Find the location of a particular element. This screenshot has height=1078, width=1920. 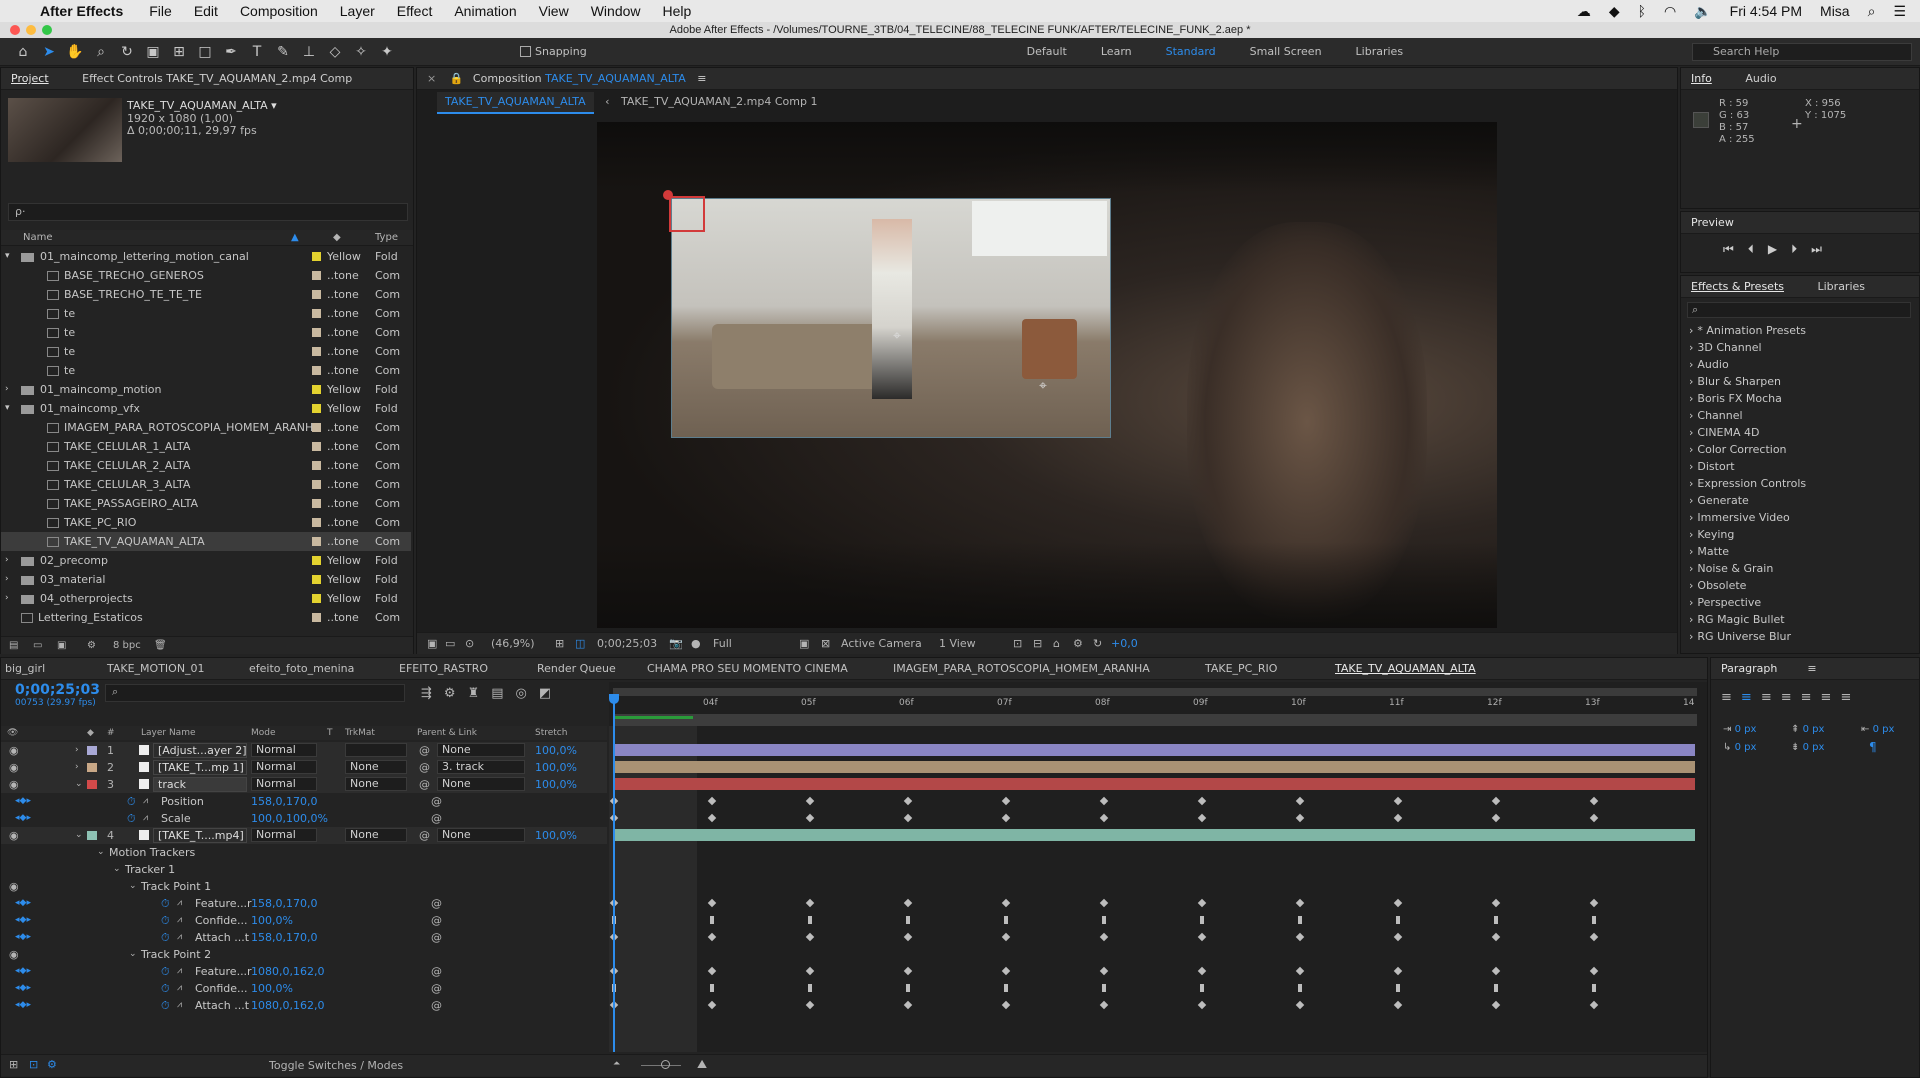

time-navigator is located at coordinates (1155, 720).